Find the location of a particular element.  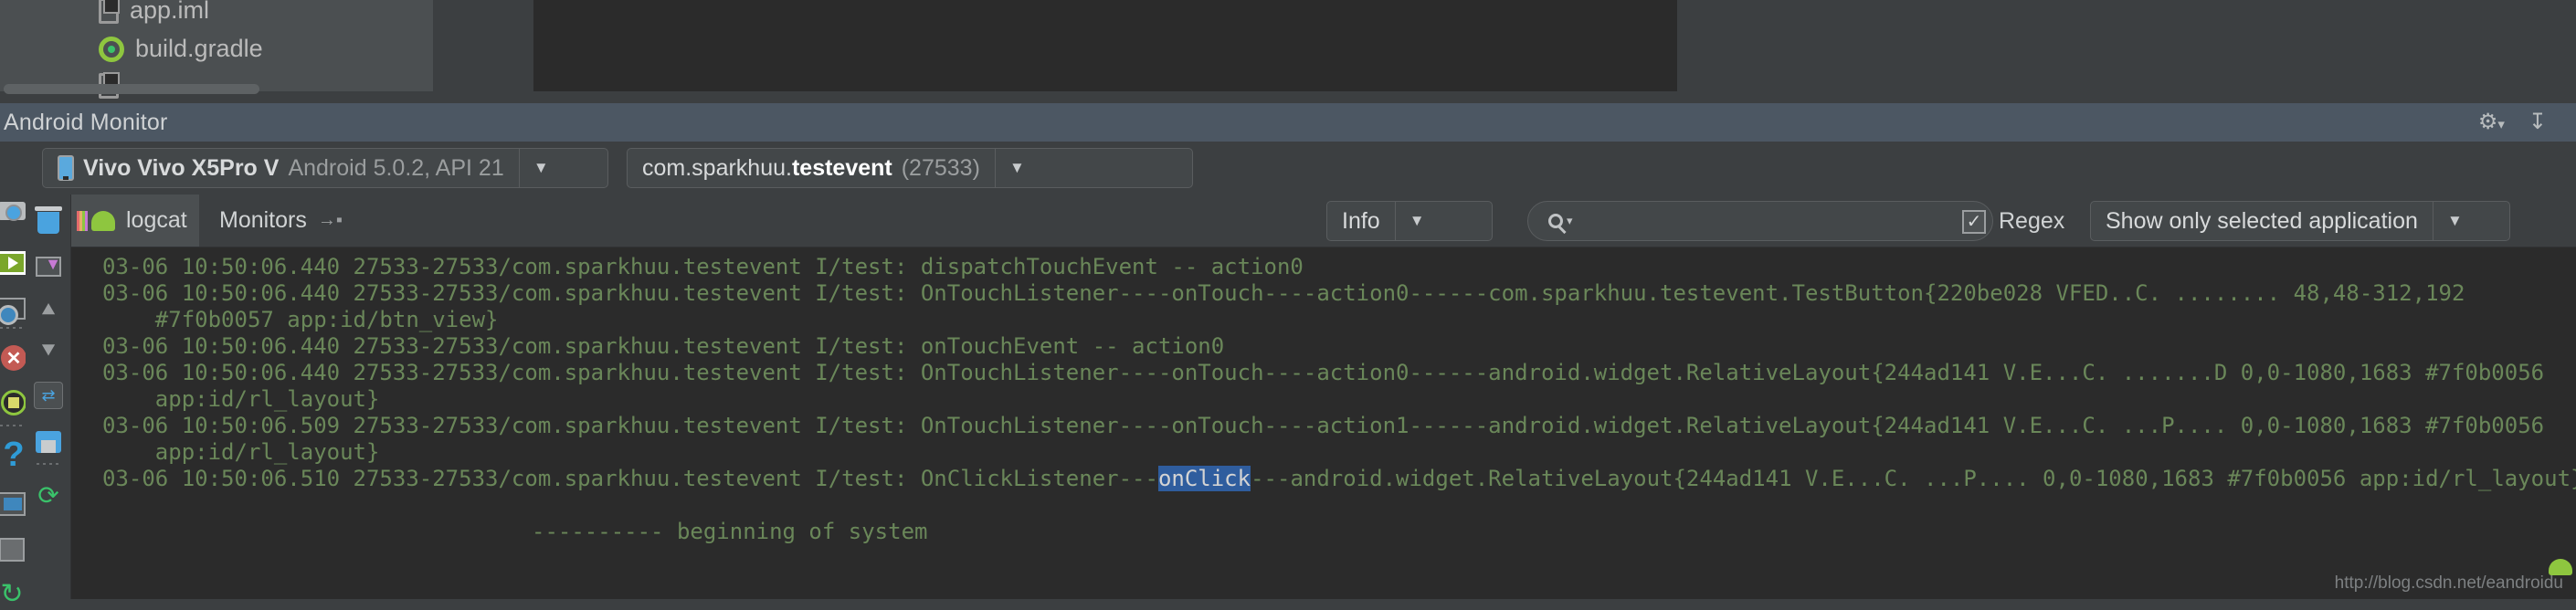

titlebar-actions: ⚙▾ ↧ is located at coordinates (2512, 122).